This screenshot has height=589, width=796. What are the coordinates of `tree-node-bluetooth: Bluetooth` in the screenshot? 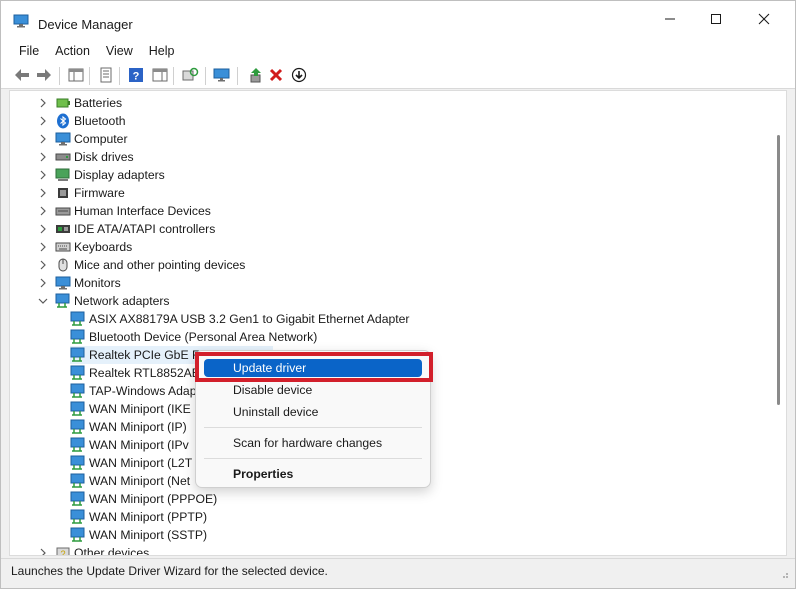 It's located at (81, 121).